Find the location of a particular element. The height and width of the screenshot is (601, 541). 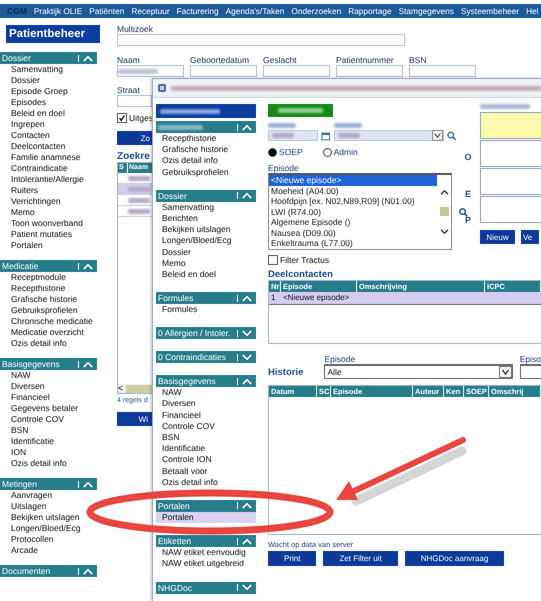

sidebar-item: Intolerantie/Allergie is located at coordinates (51, 179).